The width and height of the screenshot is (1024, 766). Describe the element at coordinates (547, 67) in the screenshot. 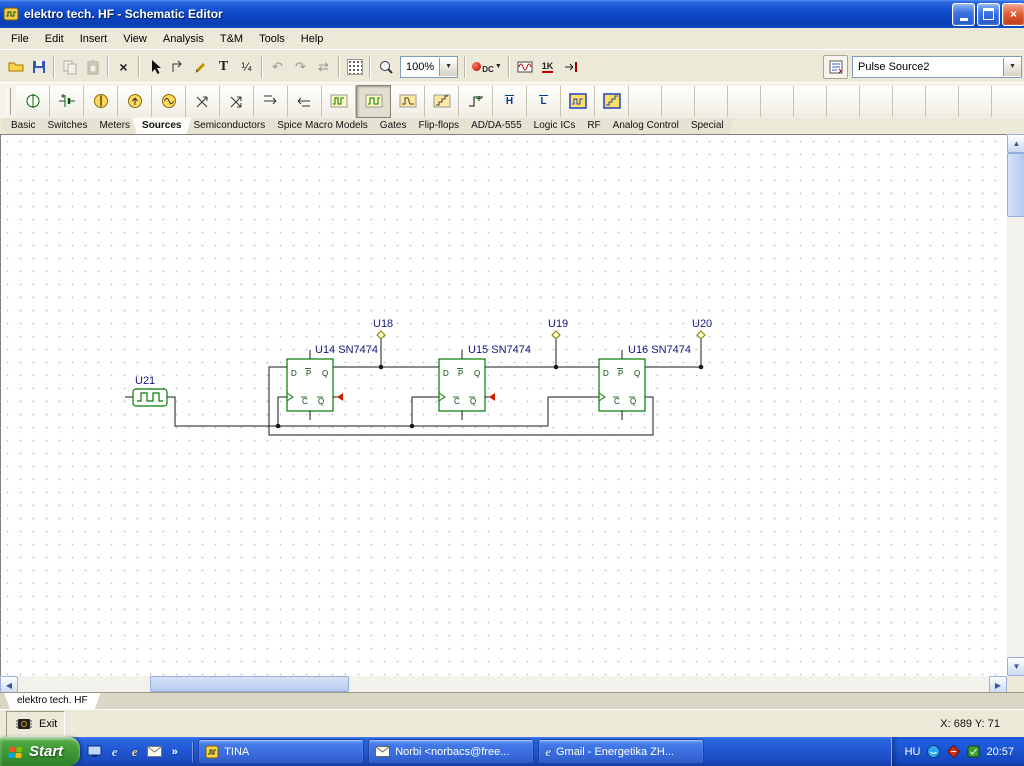

I see `signal-analyzer-button: 1K` at that location.